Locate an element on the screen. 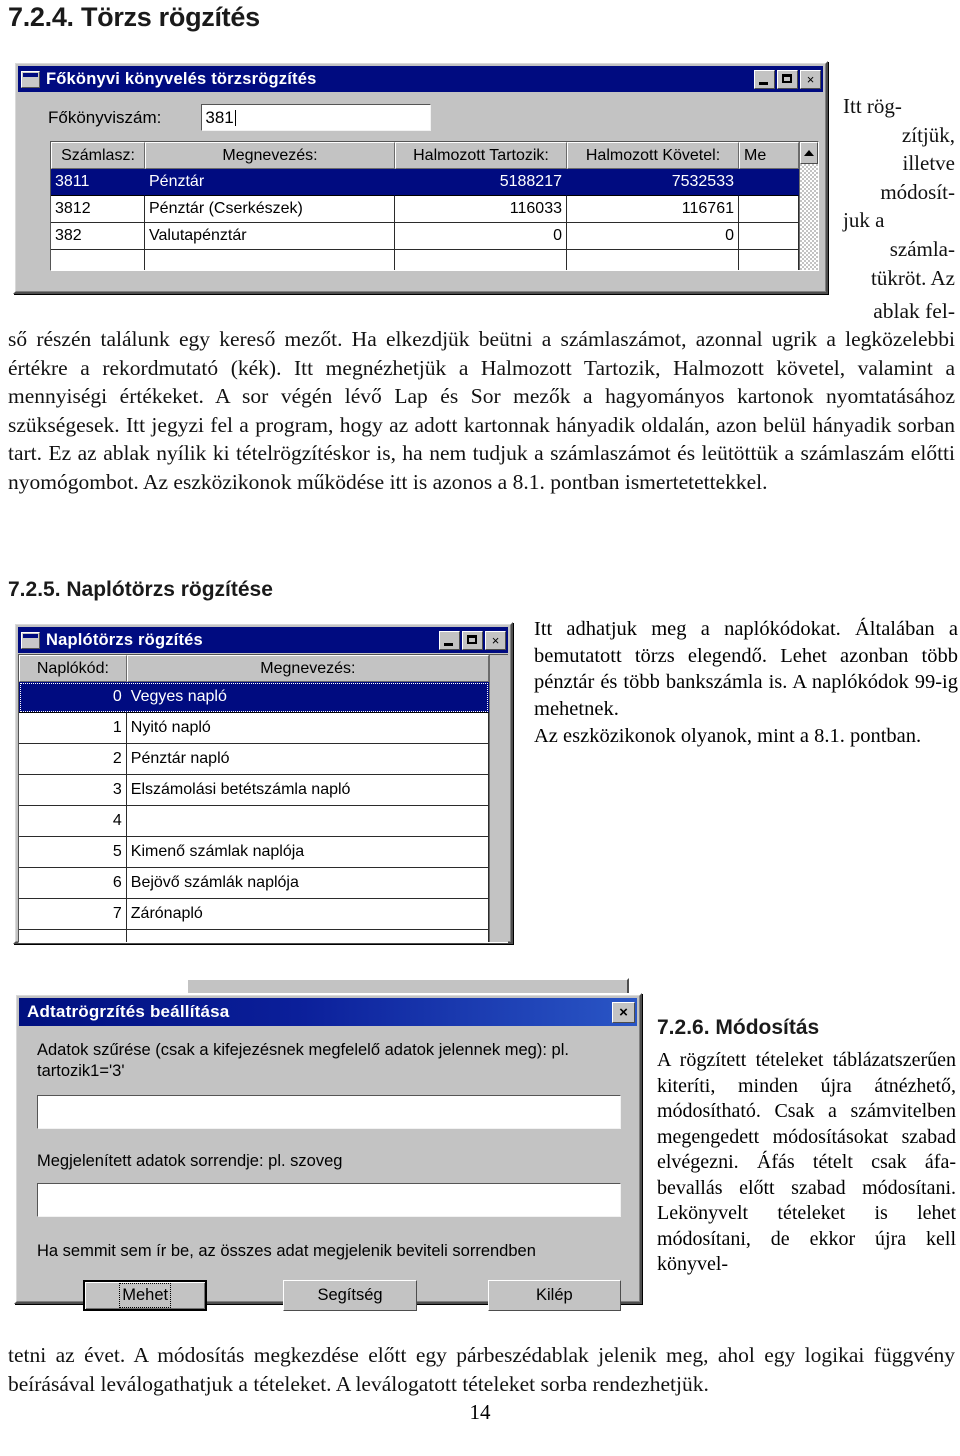 This screenshot has width=960, height=1456. list-item: 0 Vegyes napló is located at coordinates (254, 697).